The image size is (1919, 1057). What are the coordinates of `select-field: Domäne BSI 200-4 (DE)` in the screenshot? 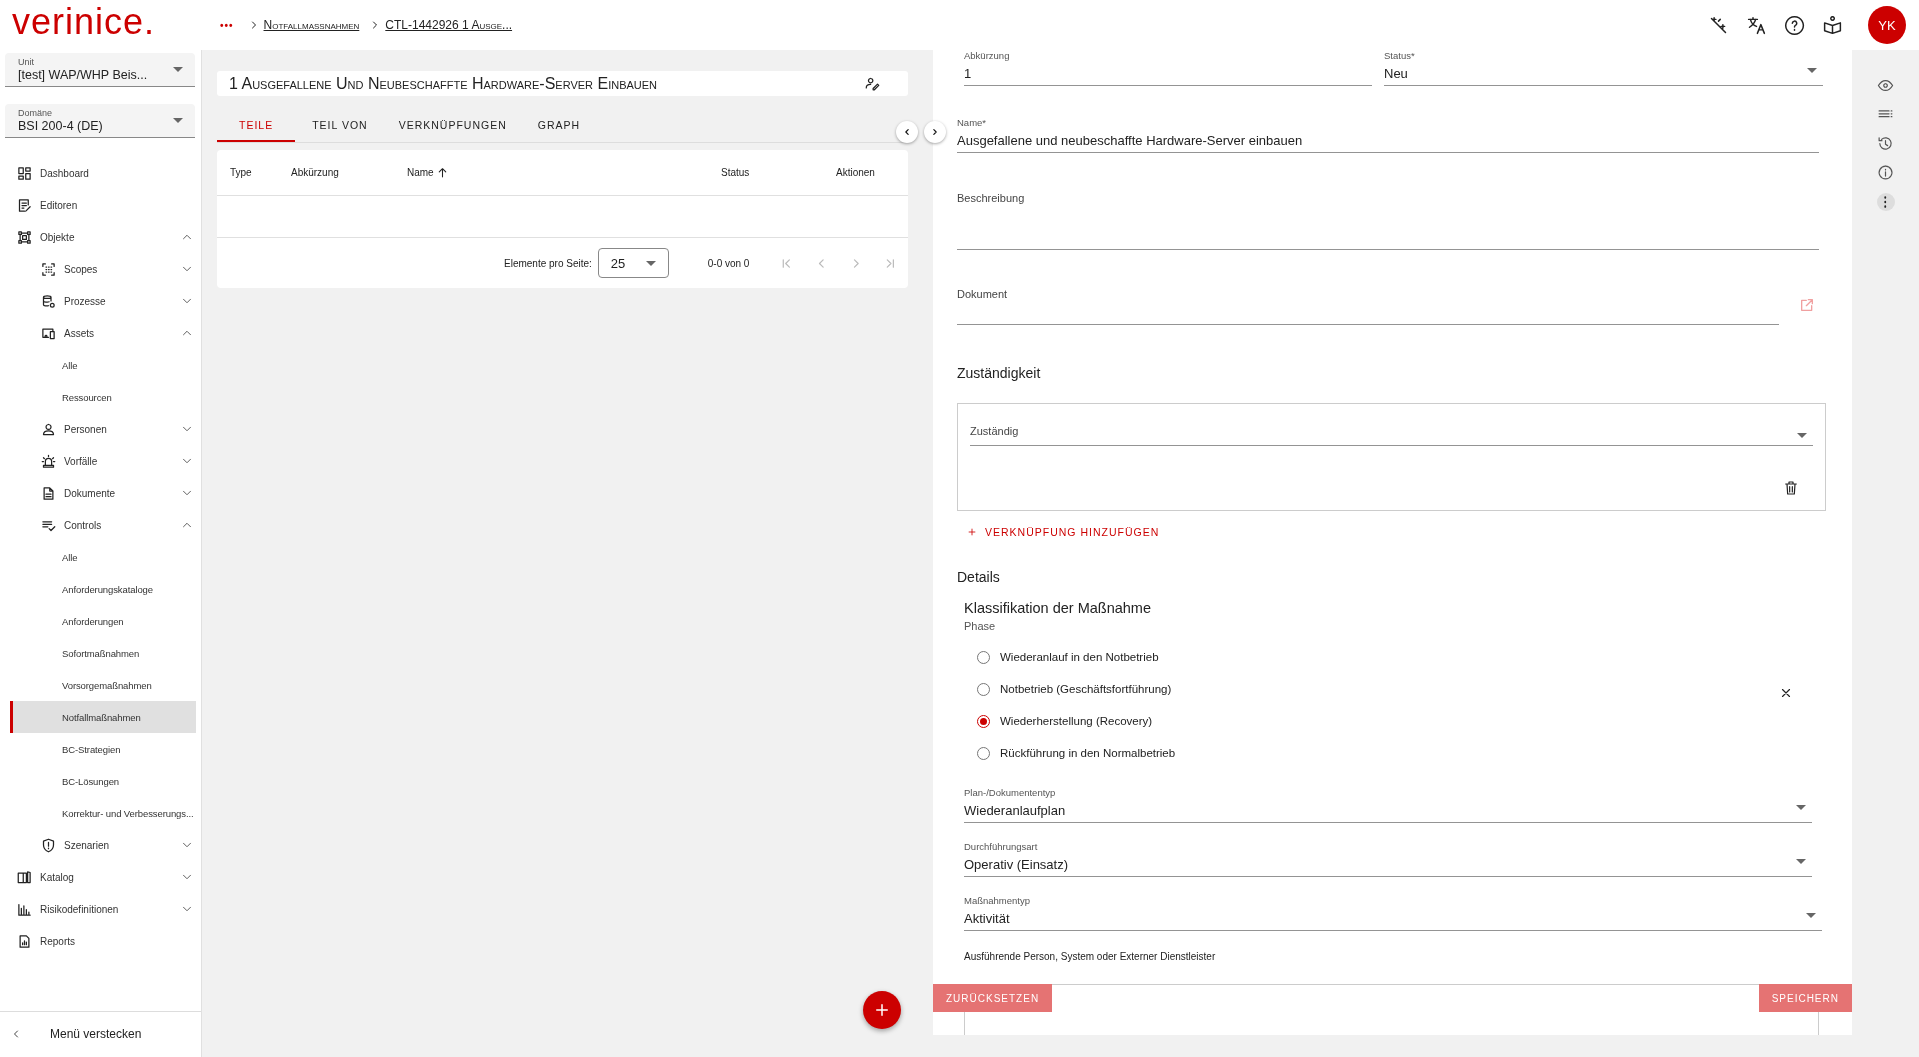 It's located at (100, 121).